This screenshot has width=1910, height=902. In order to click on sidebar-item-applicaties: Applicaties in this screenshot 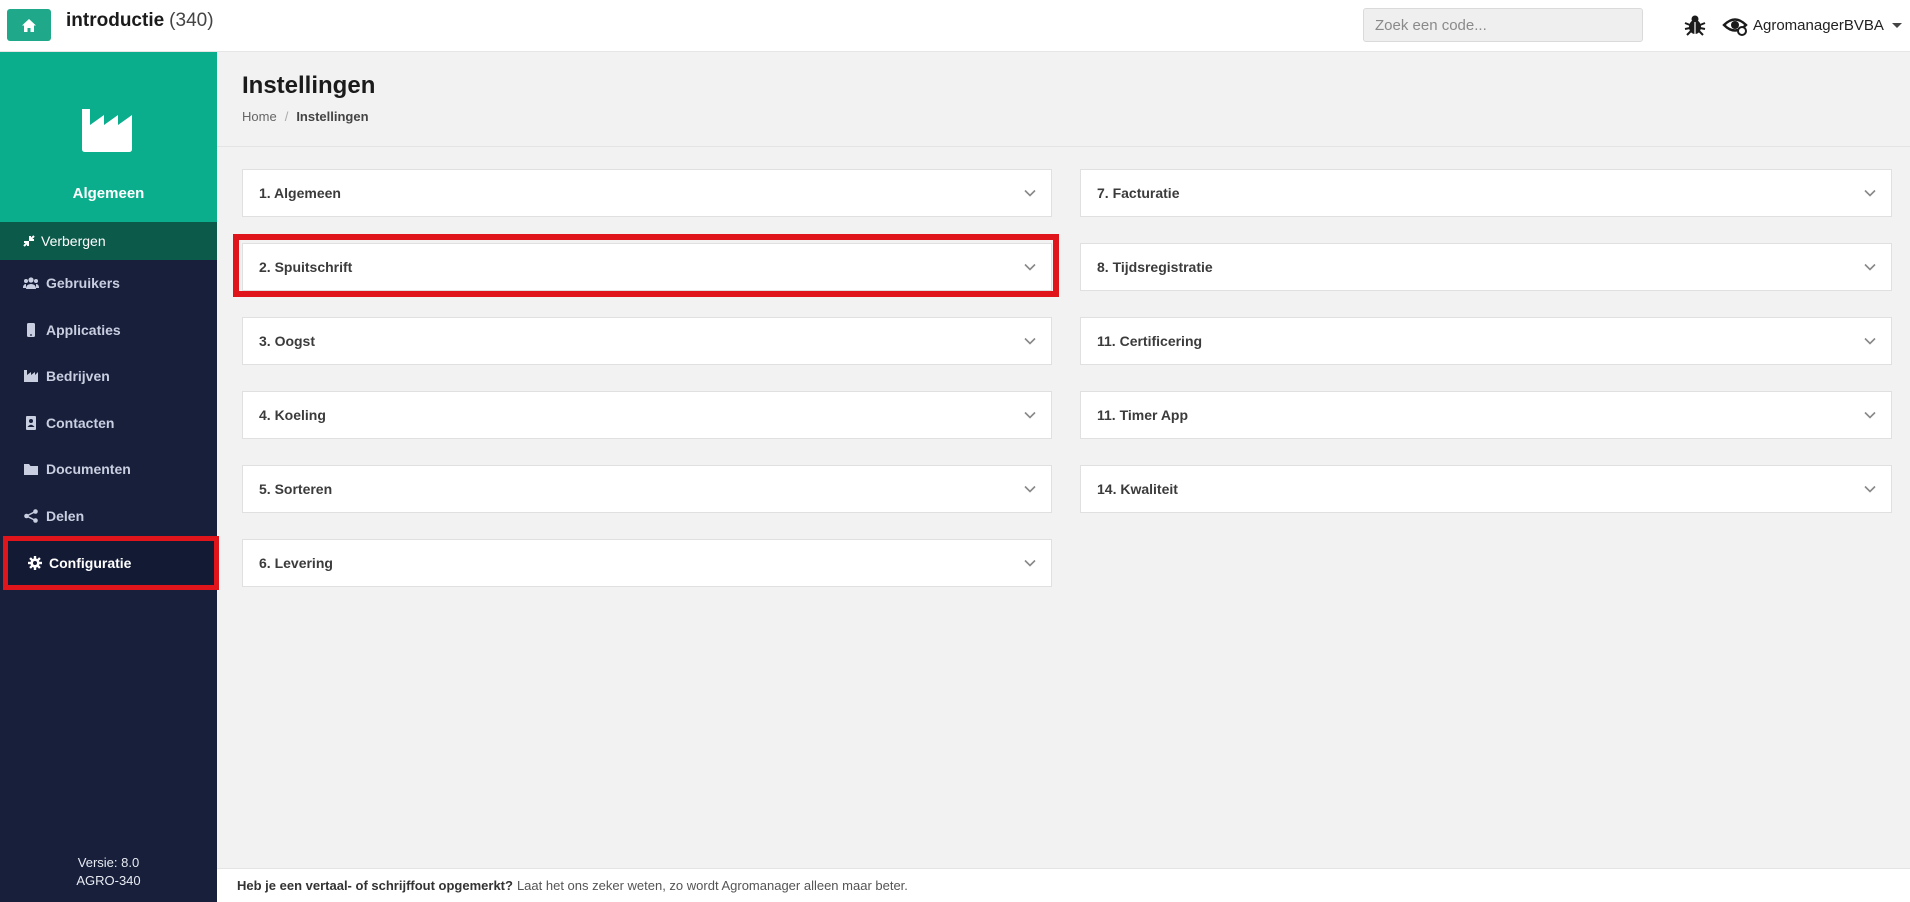, I will do `click(108, 330)`.